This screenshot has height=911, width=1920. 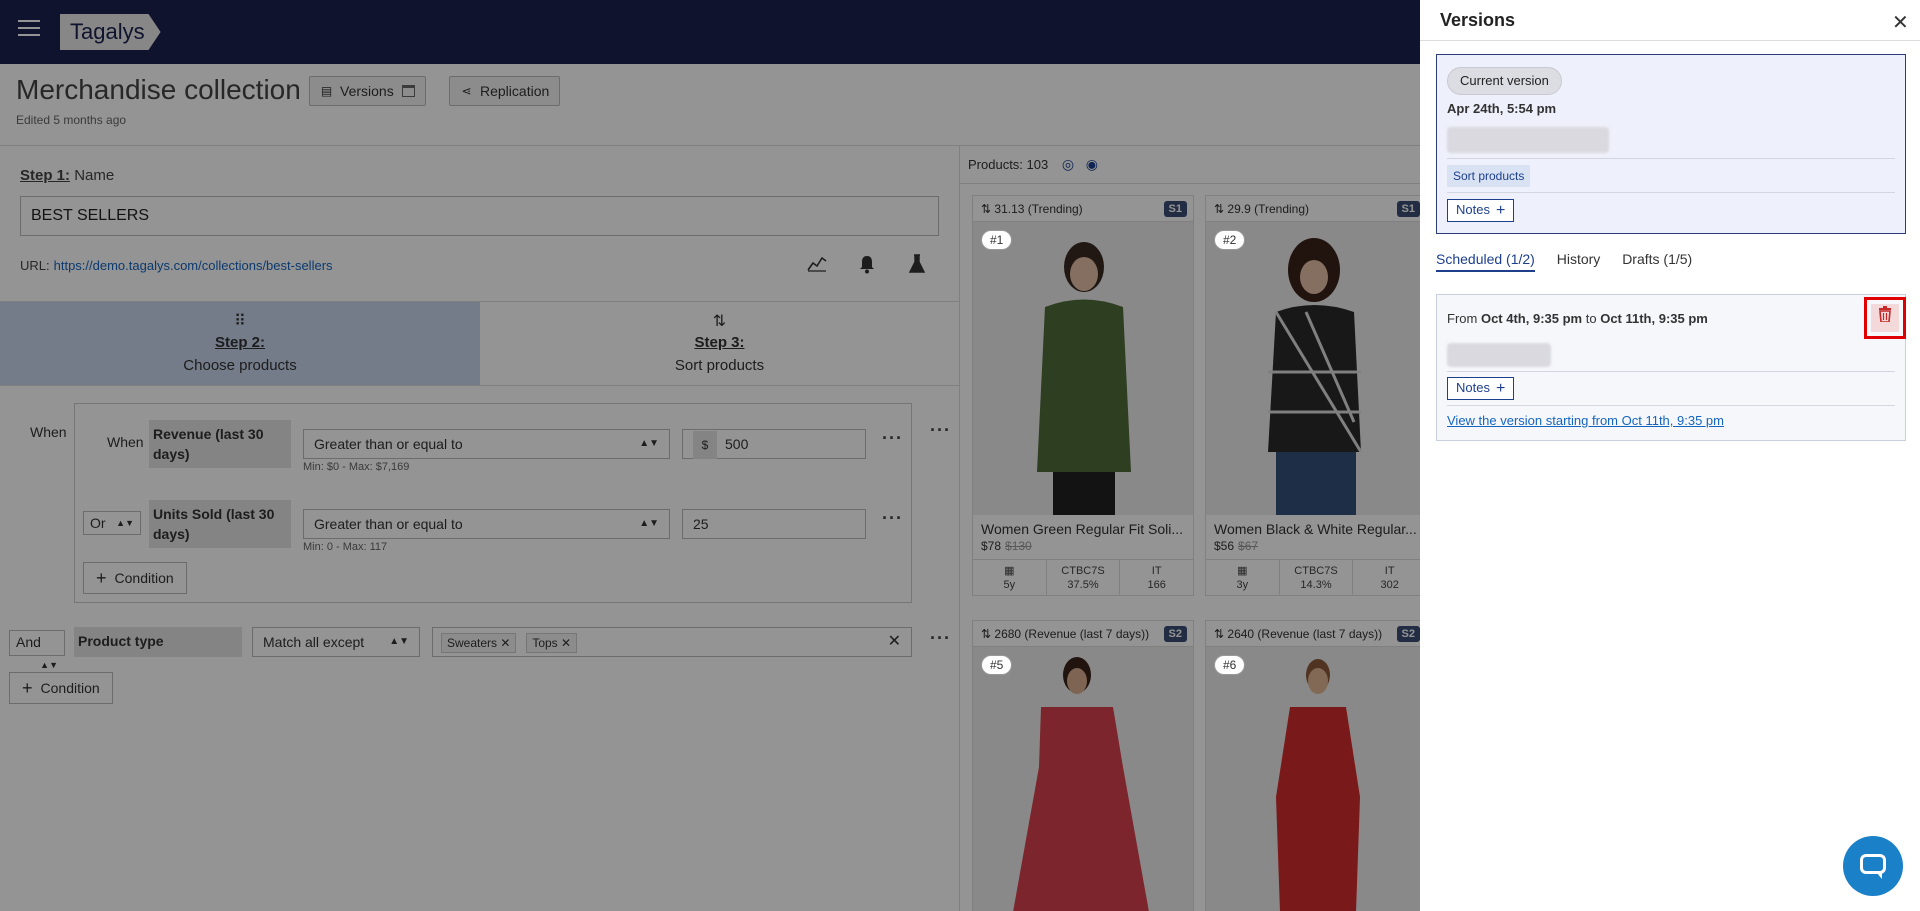 What do you see at coordinates (1502, 108) in the screenshot?
I see `version-date: Apr 24th, 5:54 pm` at bounding box center [1502, 108].